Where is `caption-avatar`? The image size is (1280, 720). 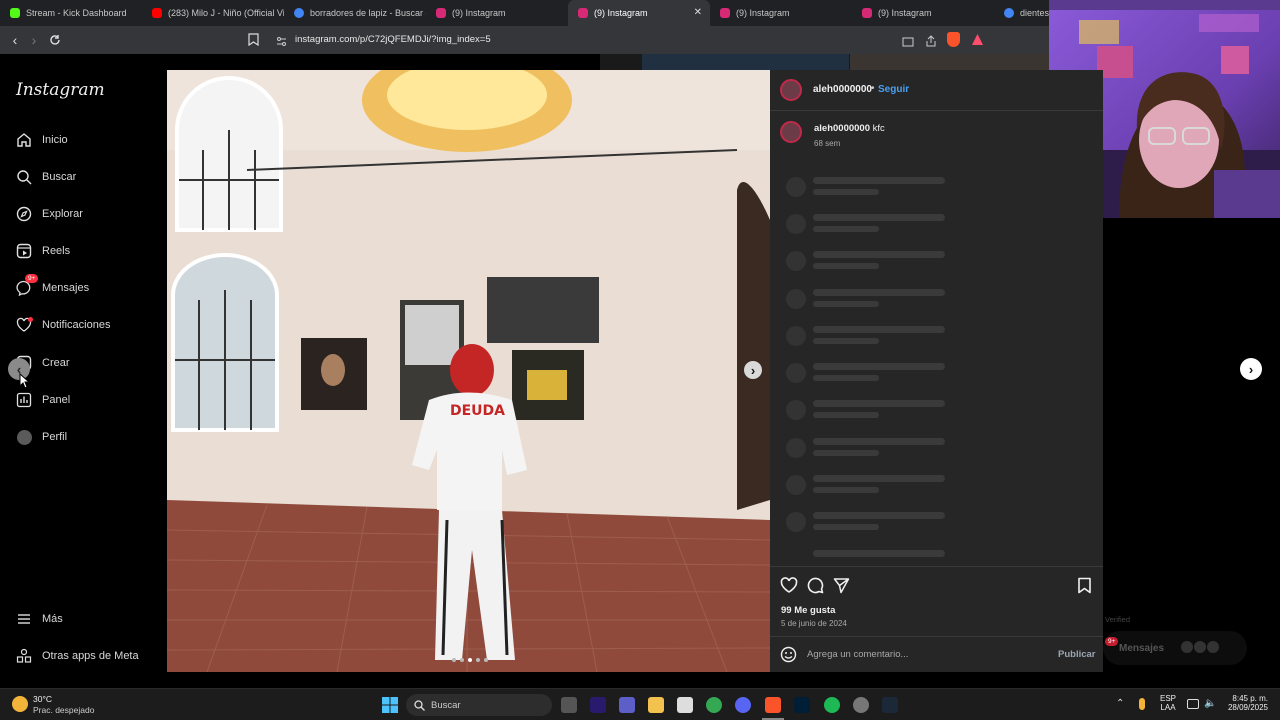 caption-avatar is located at coordinates (791, 132).